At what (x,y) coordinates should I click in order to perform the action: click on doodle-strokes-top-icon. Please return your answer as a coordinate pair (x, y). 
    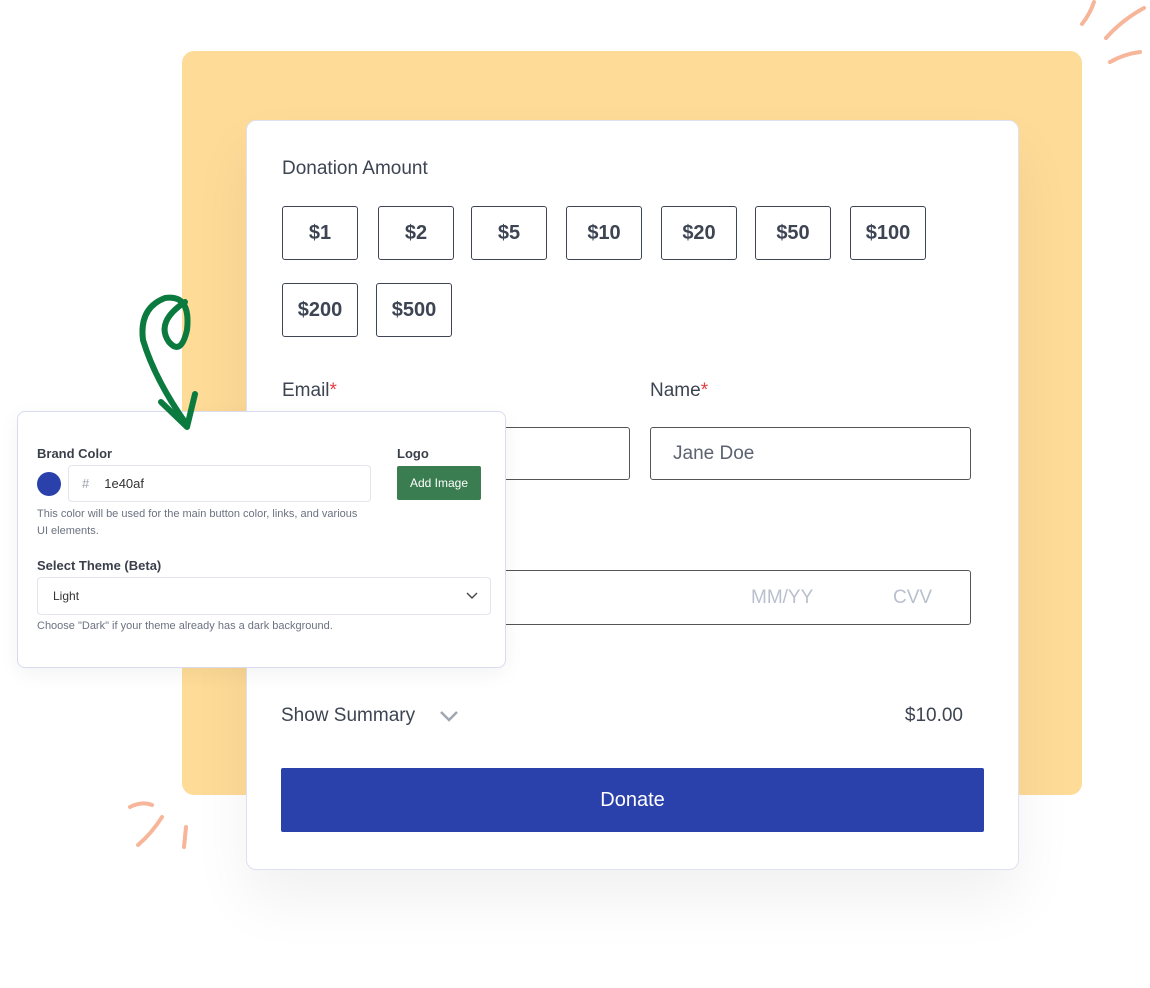
    Looking at the image, I should click on (1113, 32).